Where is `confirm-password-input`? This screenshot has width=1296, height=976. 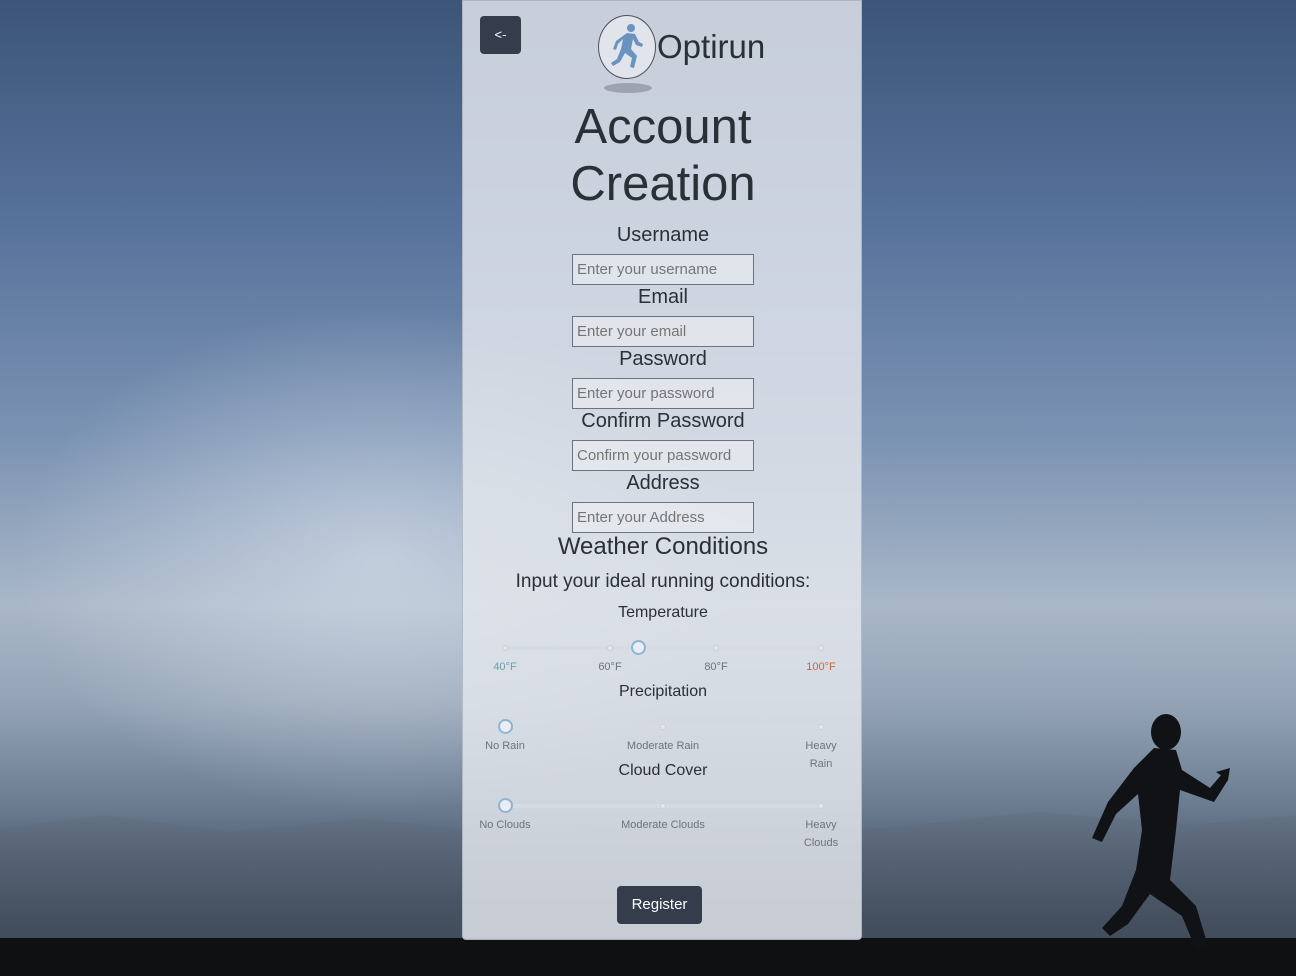
confirm-password-input is located at coordinates (663, 455).